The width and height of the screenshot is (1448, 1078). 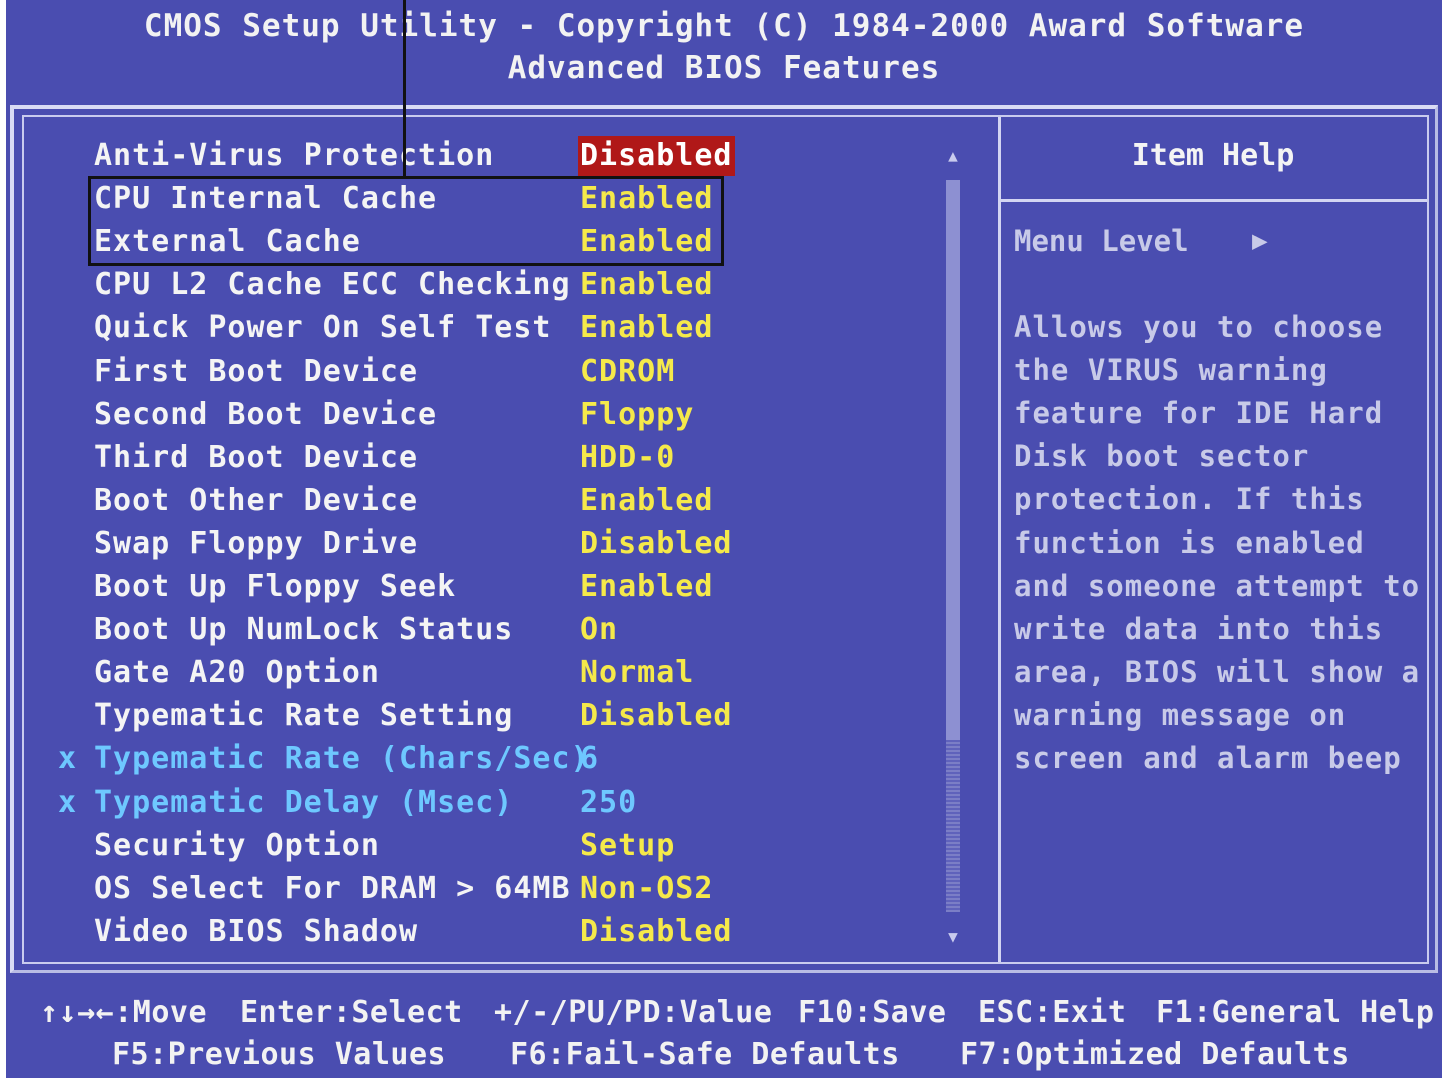 I want to click on key-general-help: F1:General Help, so click(x=1295, y=1012).